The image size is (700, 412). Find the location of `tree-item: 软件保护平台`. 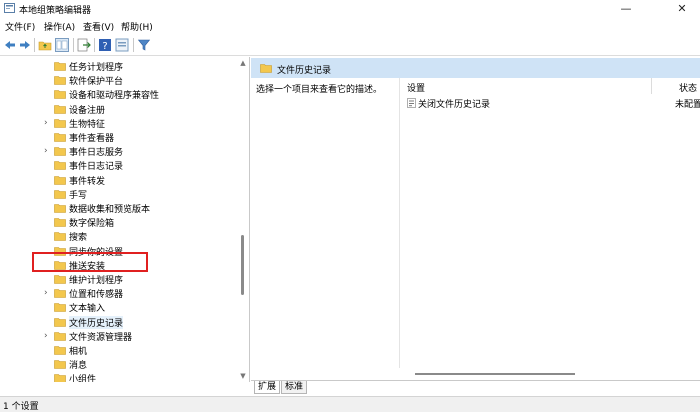

tree-item: 软件保护平台 is located at coordinates (118, 80).